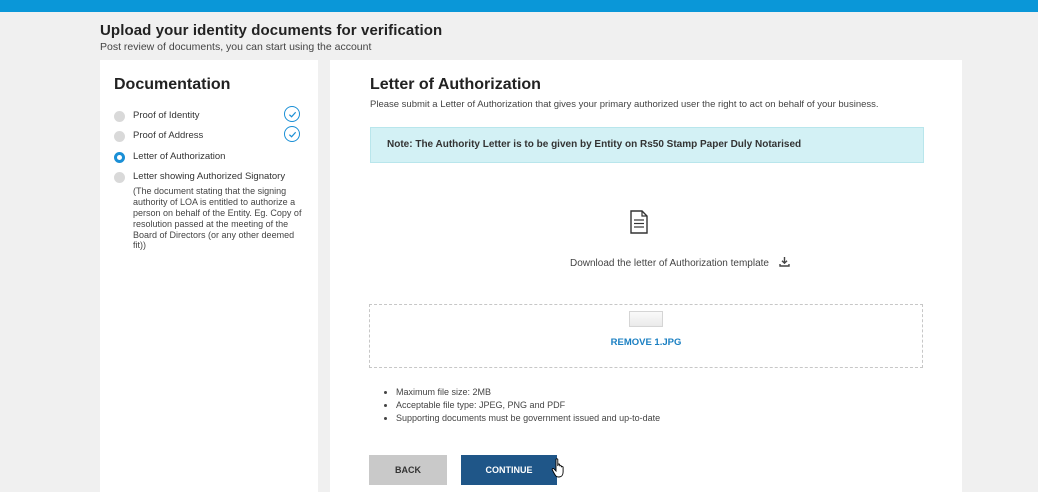  I want to click on sidebar-item-authorized-signatory: Letter showing Authorized Signatory, so click(209, 177).